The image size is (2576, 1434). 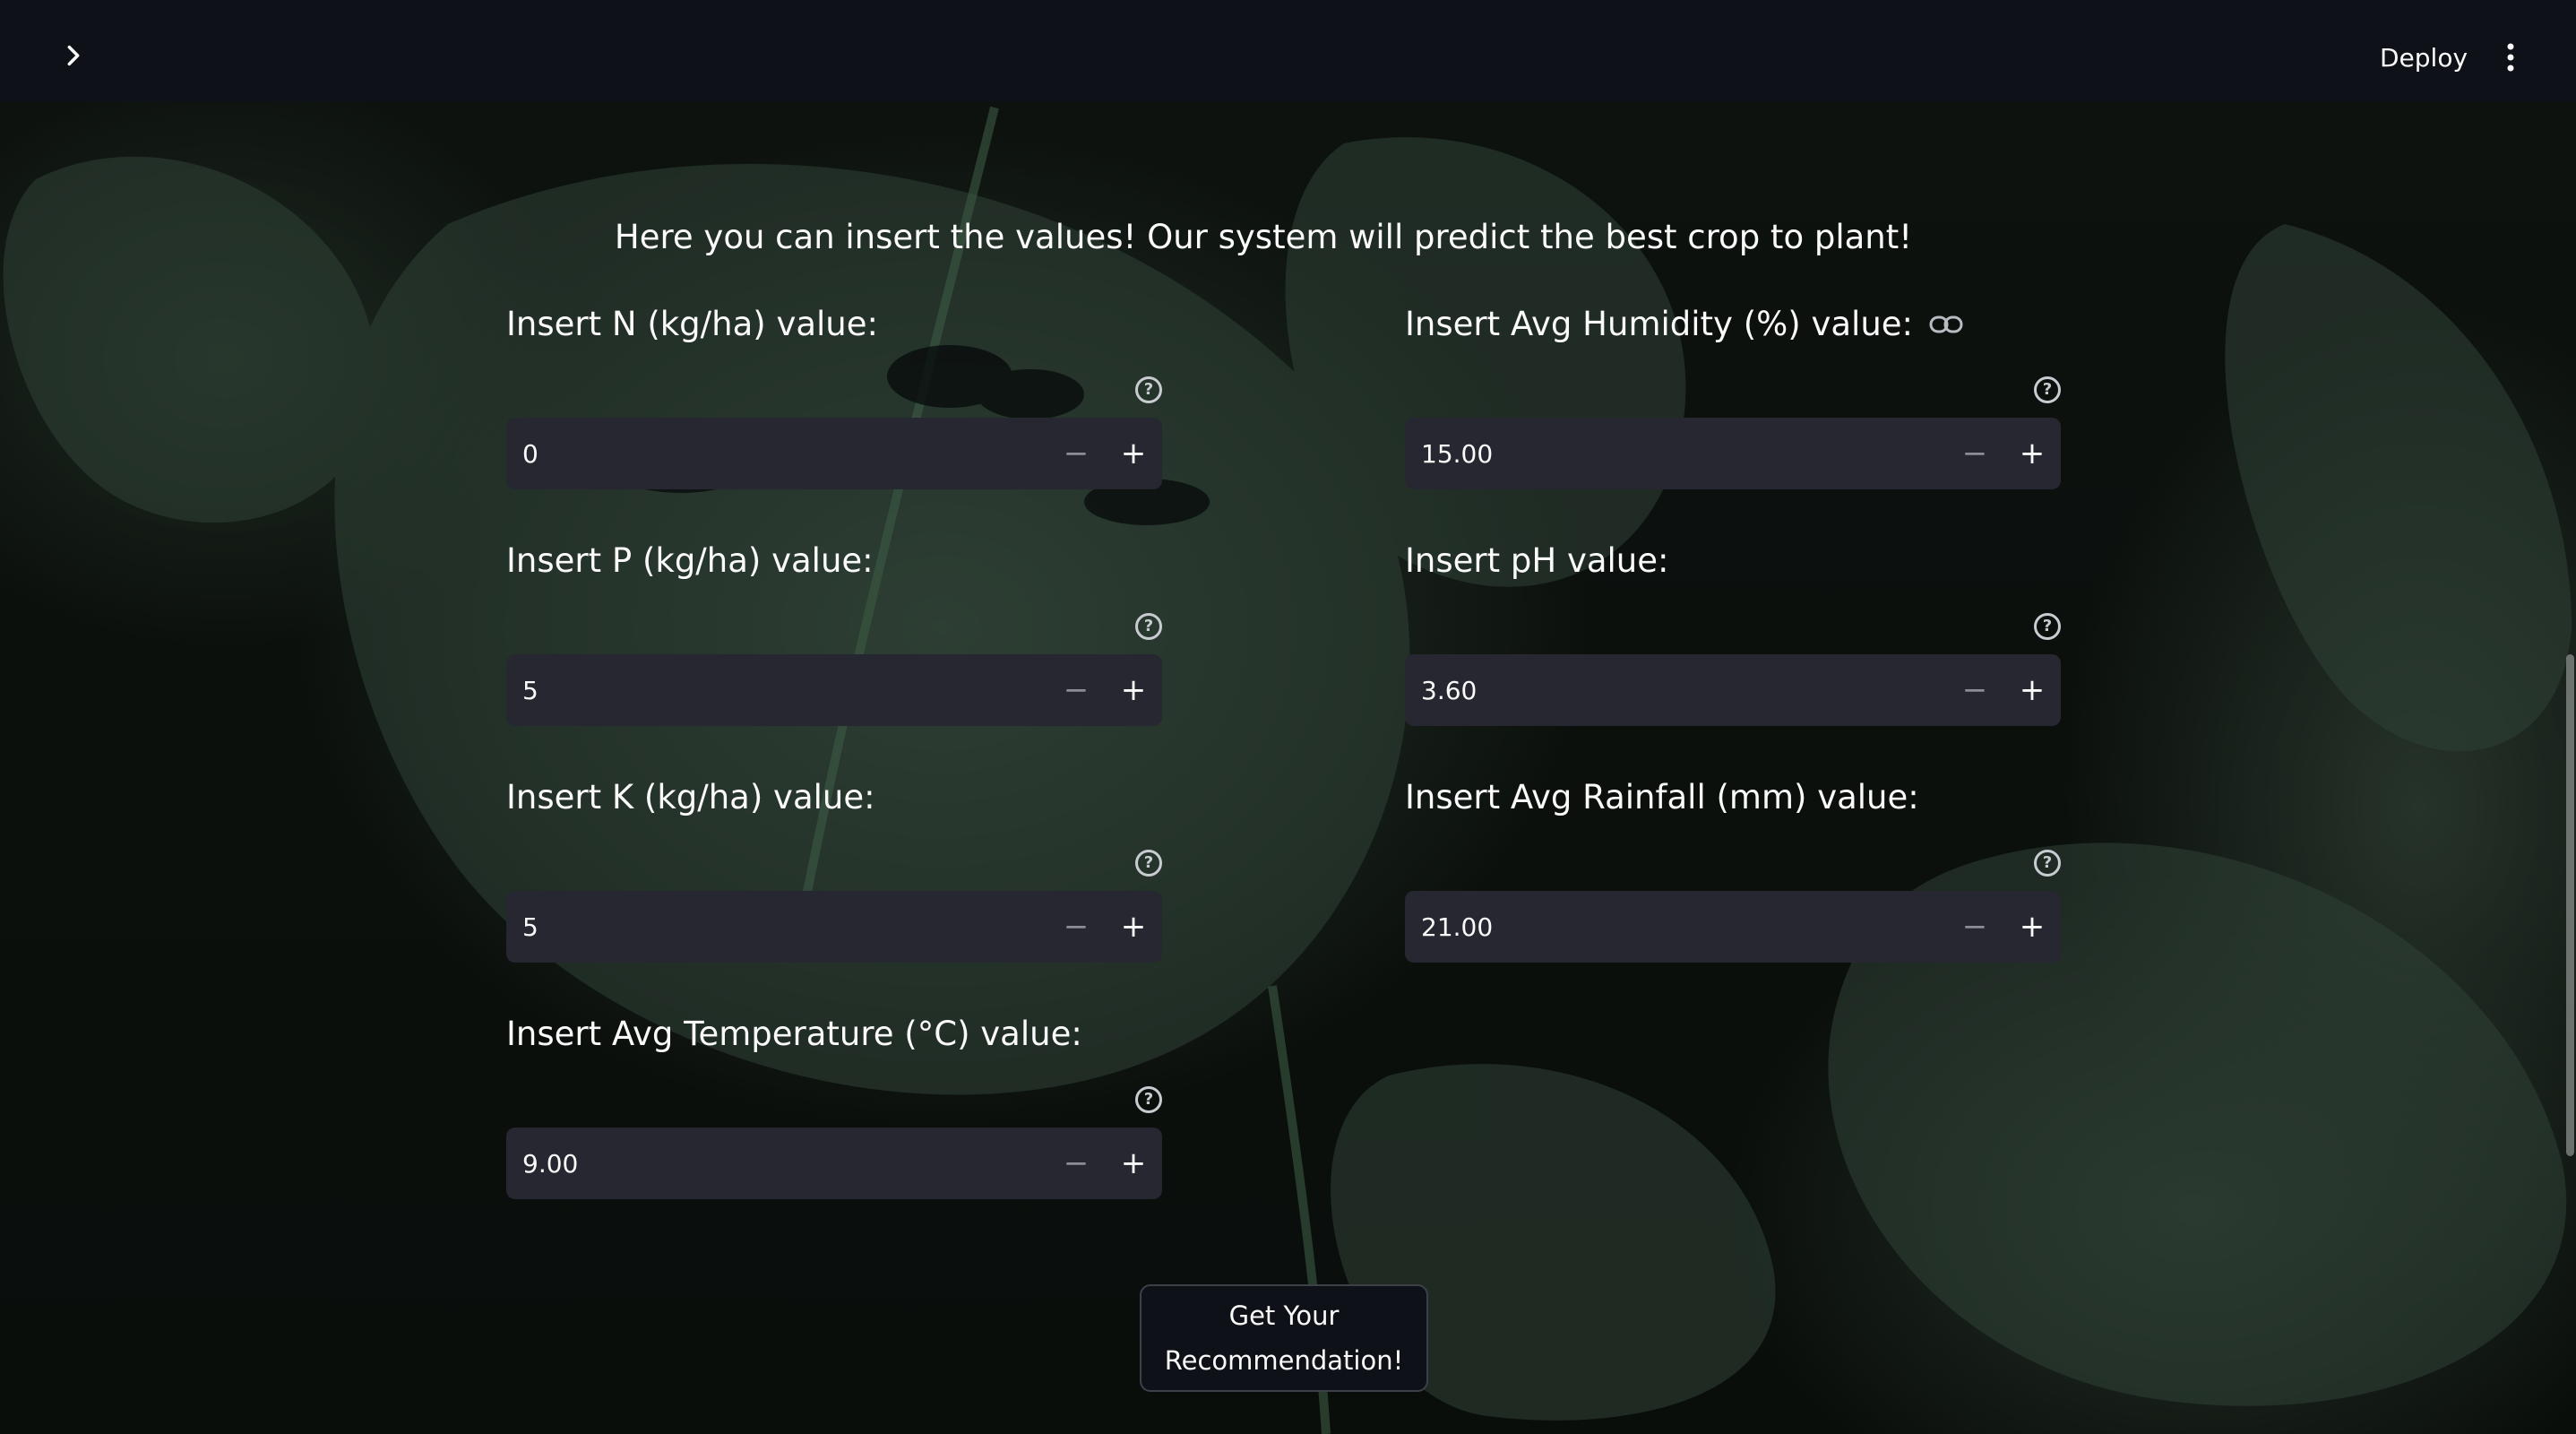 I want to click on field-label: Insert P (kg/ha) value:, so click(x=690, y=560).